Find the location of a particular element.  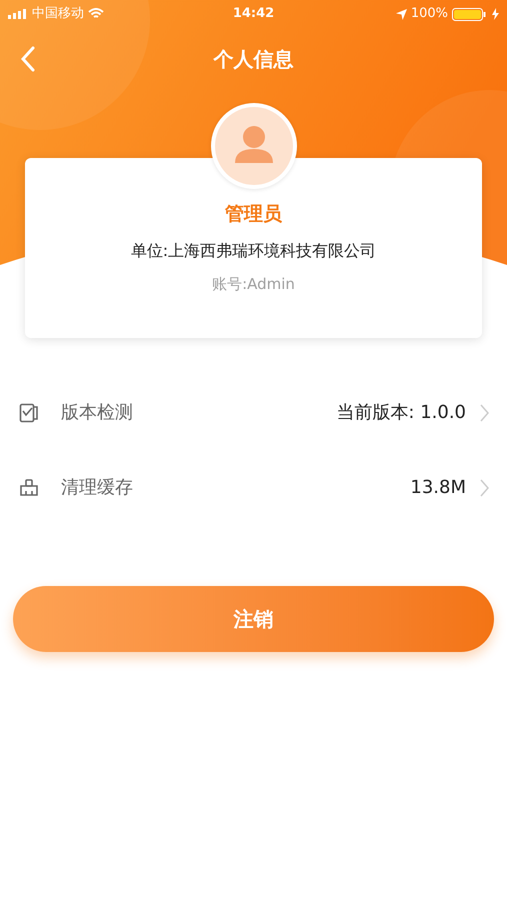

user-name: 管理员 is located at coordinates (253, 214).